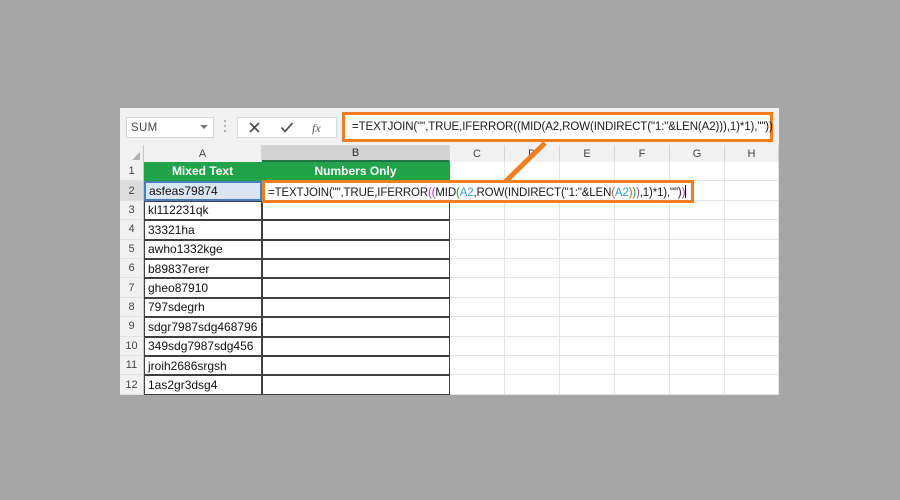 The height and width of the screenshot is (500, 900). Describe the element at coordinates (287, 127) in the screenshot. I see `checkmark-icon` at that location.